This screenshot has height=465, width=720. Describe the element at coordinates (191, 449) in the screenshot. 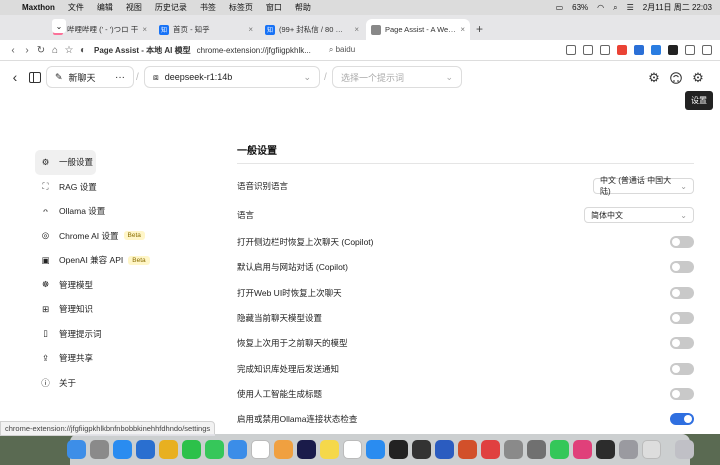

I see `dock-app-wechat-icon` at that location.